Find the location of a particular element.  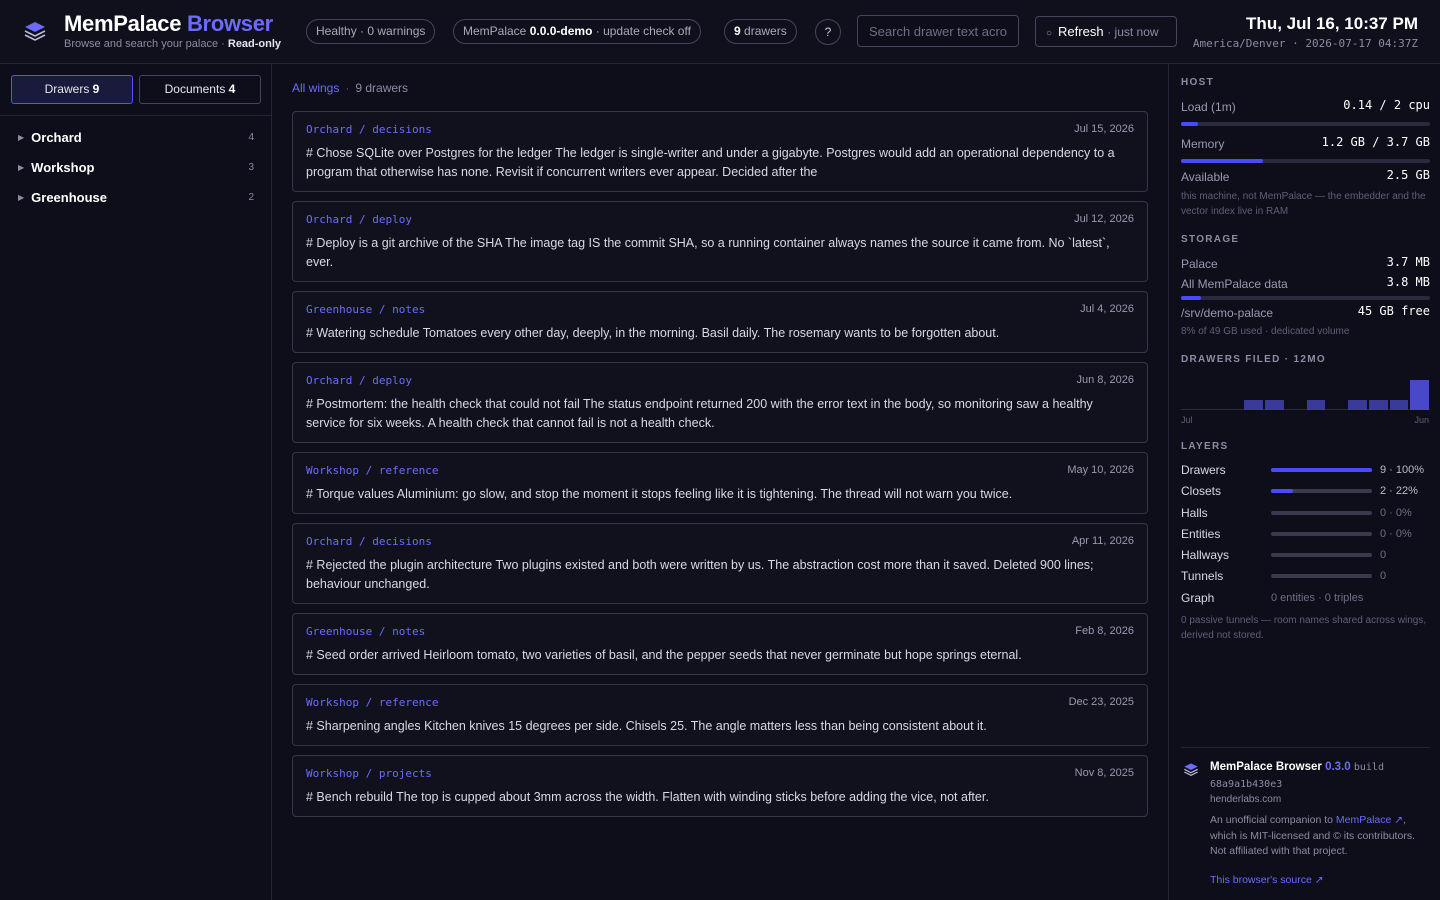

disk-bar is located at coordinates (1305, 298).